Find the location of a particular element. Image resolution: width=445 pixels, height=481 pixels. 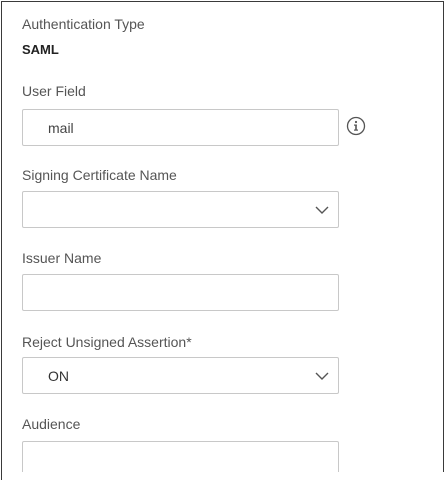

user-field-label: User Field is located at coordinates (54, 91).